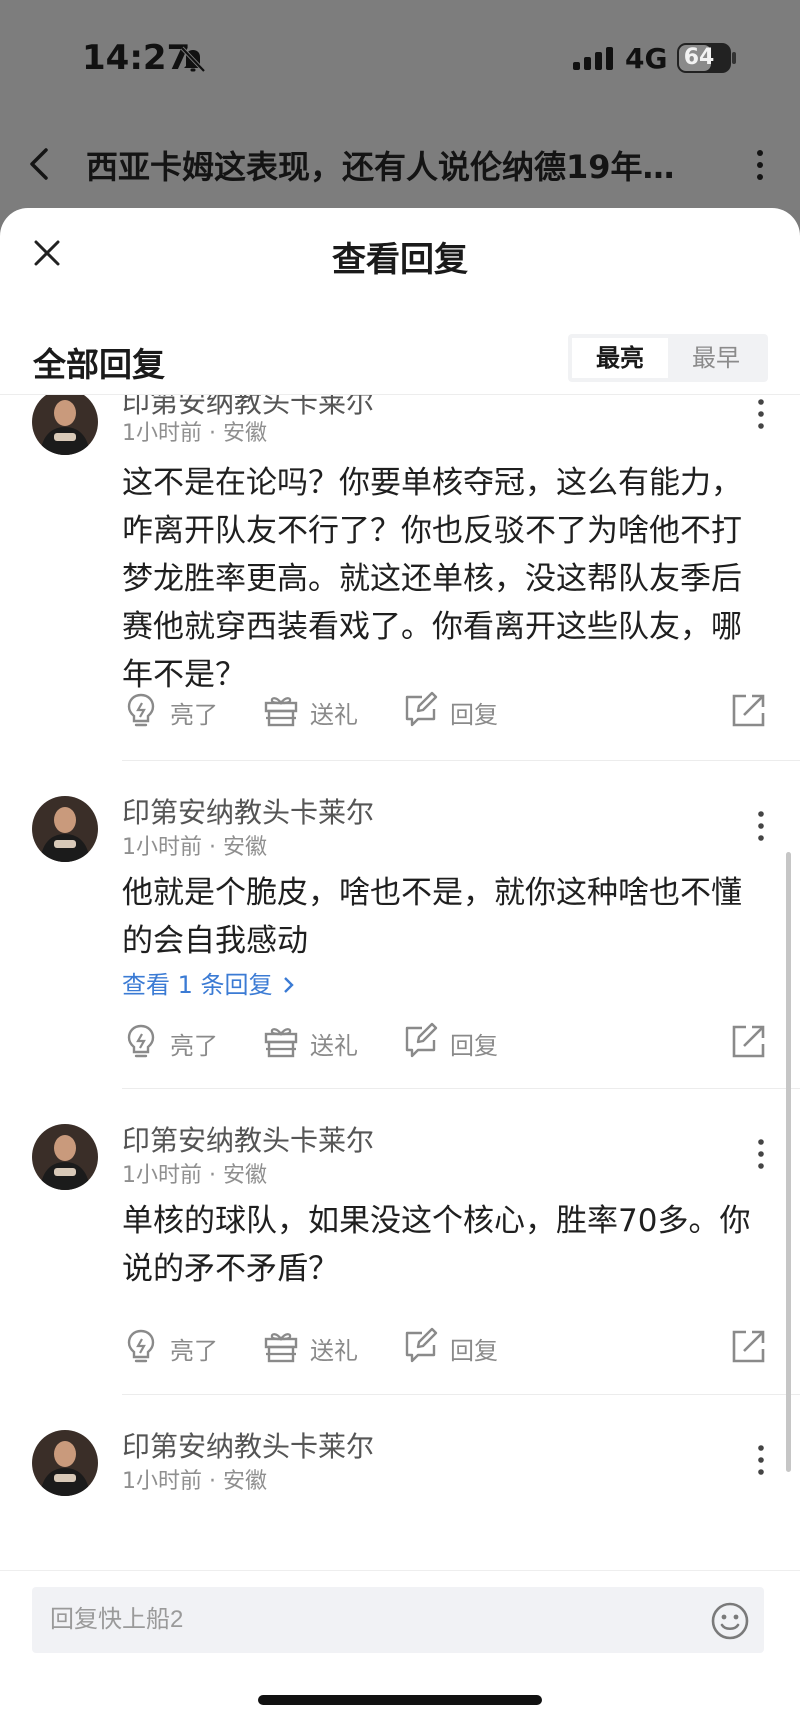 The image size is (800, 1734). What do you see at coordinates (288, 985) in the screenshot?
I see `chevron-right-icon` at bounding box center [288, 985].